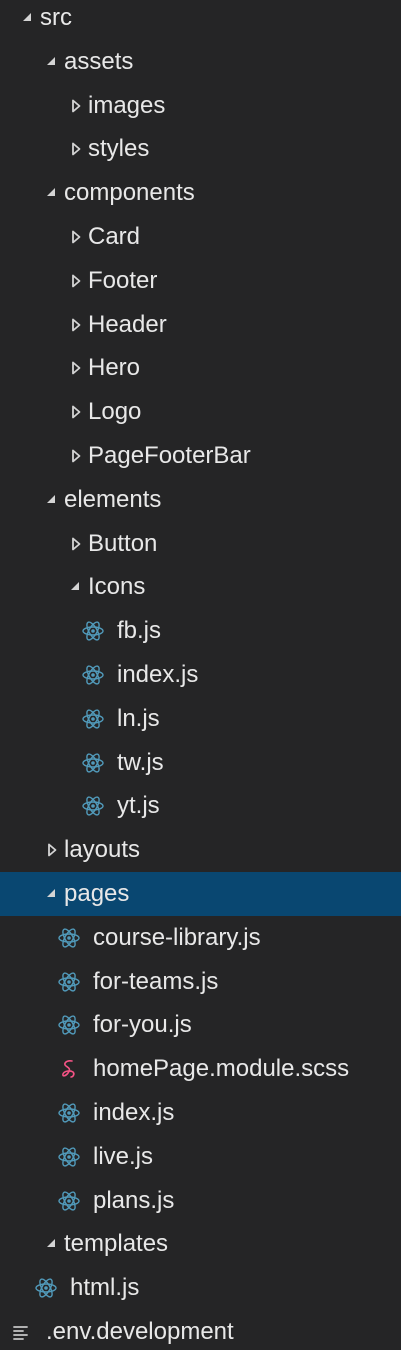 This screenshot has width=401, height=1350. Describe the element at coordinates (177, 937) in the screenshot. I see `tree-item-label: course-library.js` at that location.